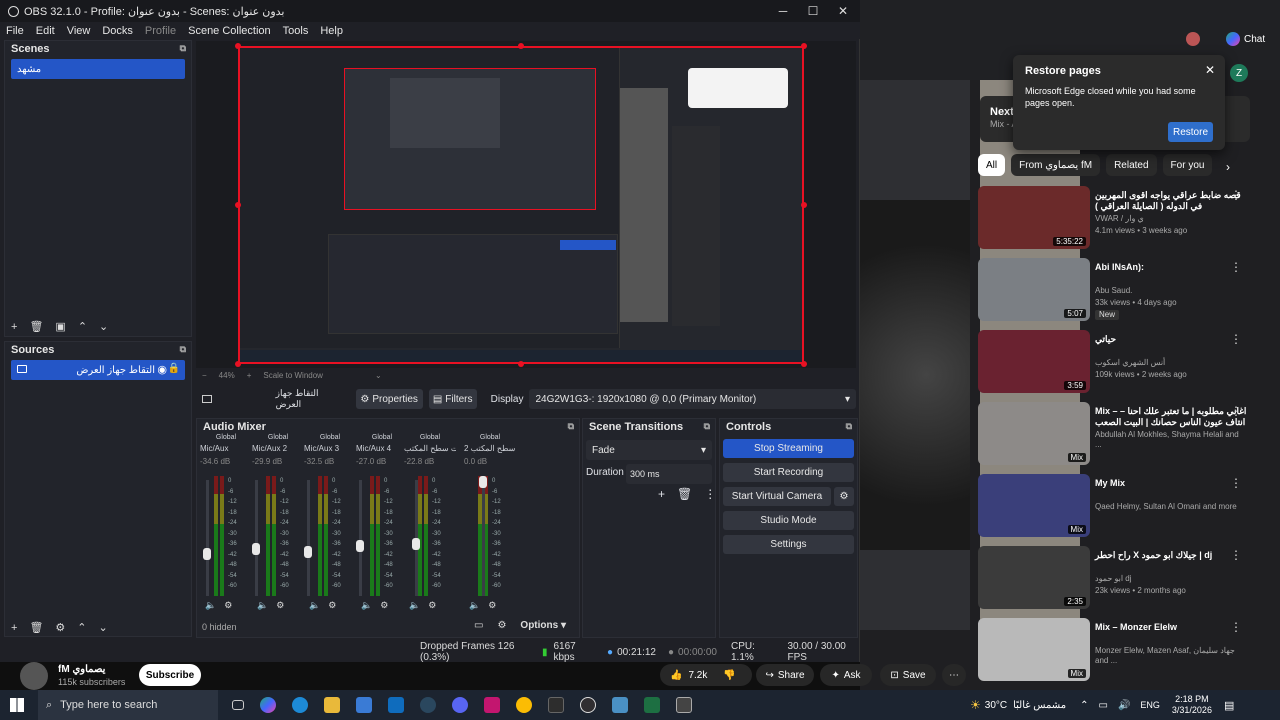 Image resolution: width=1280 pixels, height=720 pixels. Describe the element at coordinates (332, 705) in the screenshot. I see `file-explorer-icon` at that location.